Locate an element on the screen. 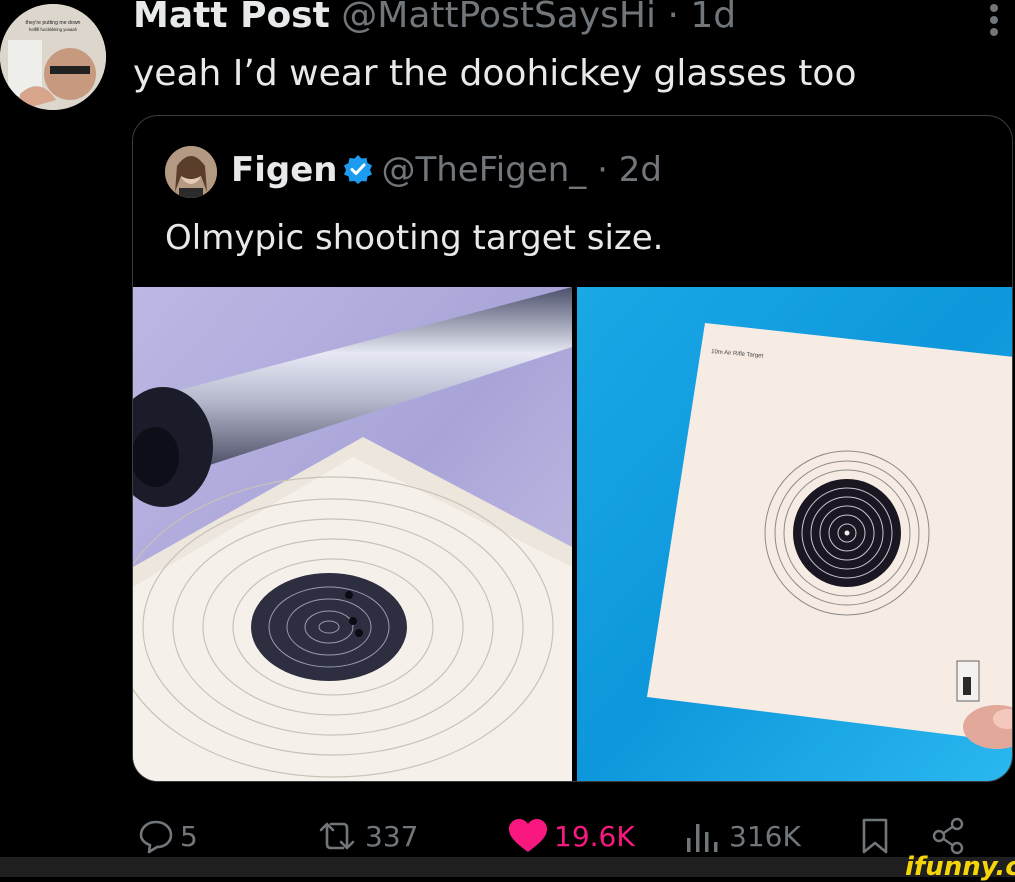  reply-button: 5 is located at coordinates (167, 836).